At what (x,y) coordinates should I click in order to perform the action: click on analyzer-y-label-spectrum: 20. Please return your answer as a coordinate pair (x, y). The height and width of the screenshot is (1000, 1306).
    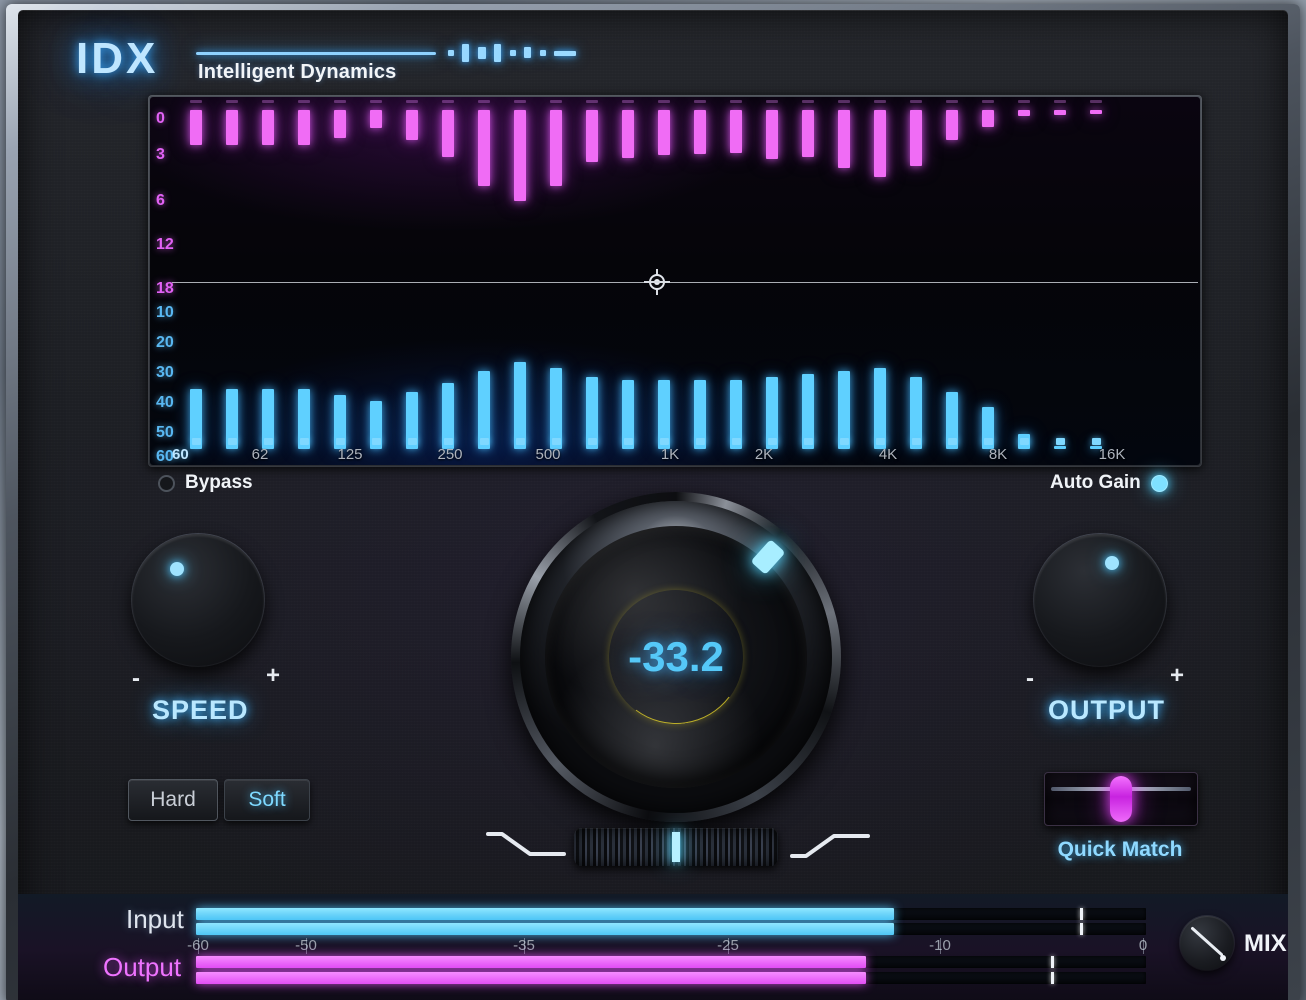
    Looking at the image, I should click on (165, 342).